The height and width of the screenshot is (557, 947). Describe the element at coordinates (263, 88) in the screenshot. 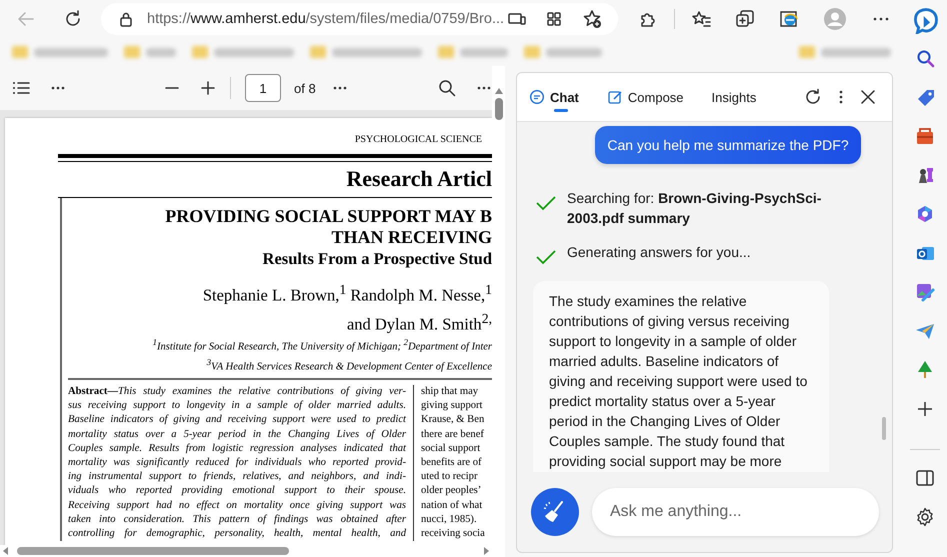

I see `page-number-field: 1` at that location.